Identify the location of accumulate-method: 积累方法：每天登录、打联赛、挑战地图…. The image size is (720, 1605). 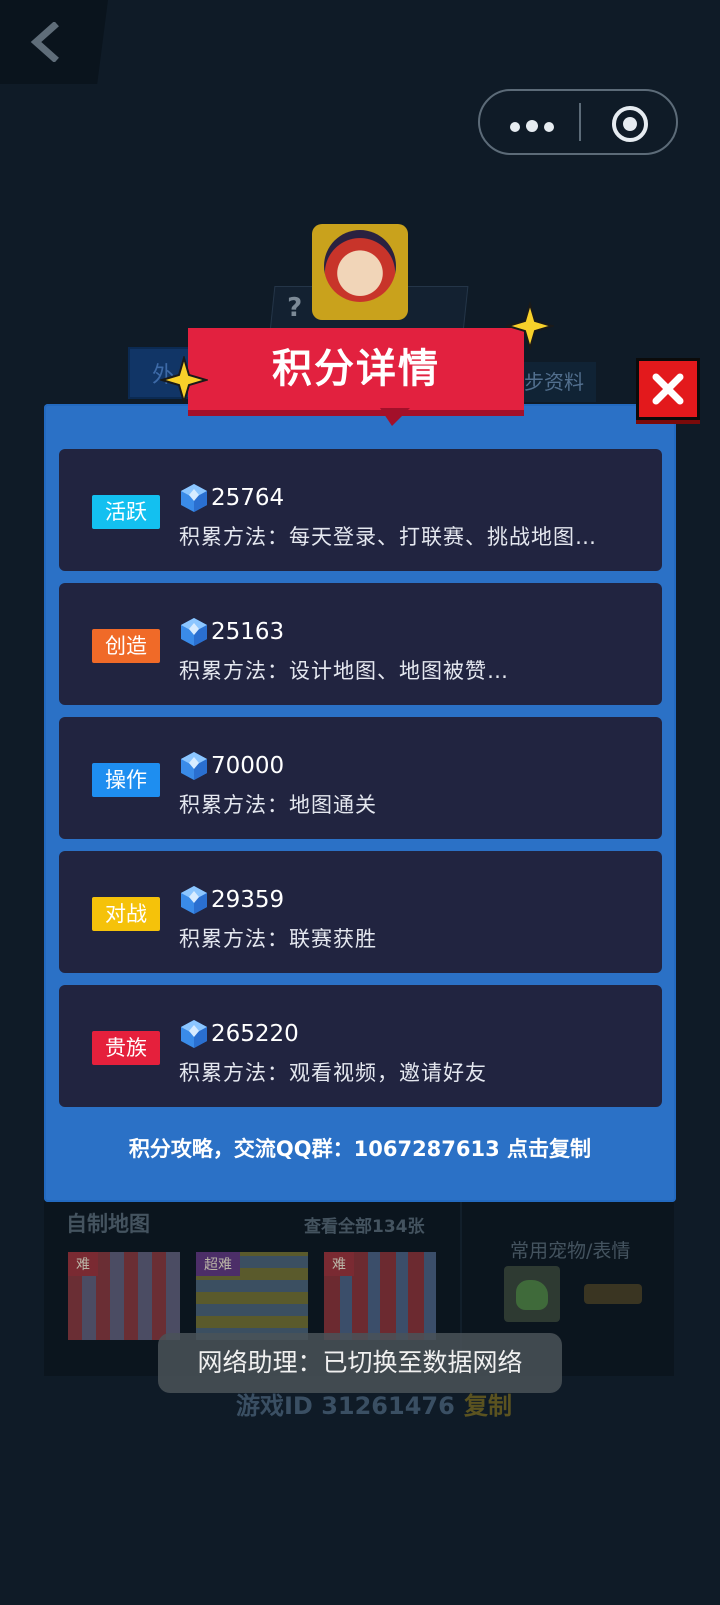
(388, 537).